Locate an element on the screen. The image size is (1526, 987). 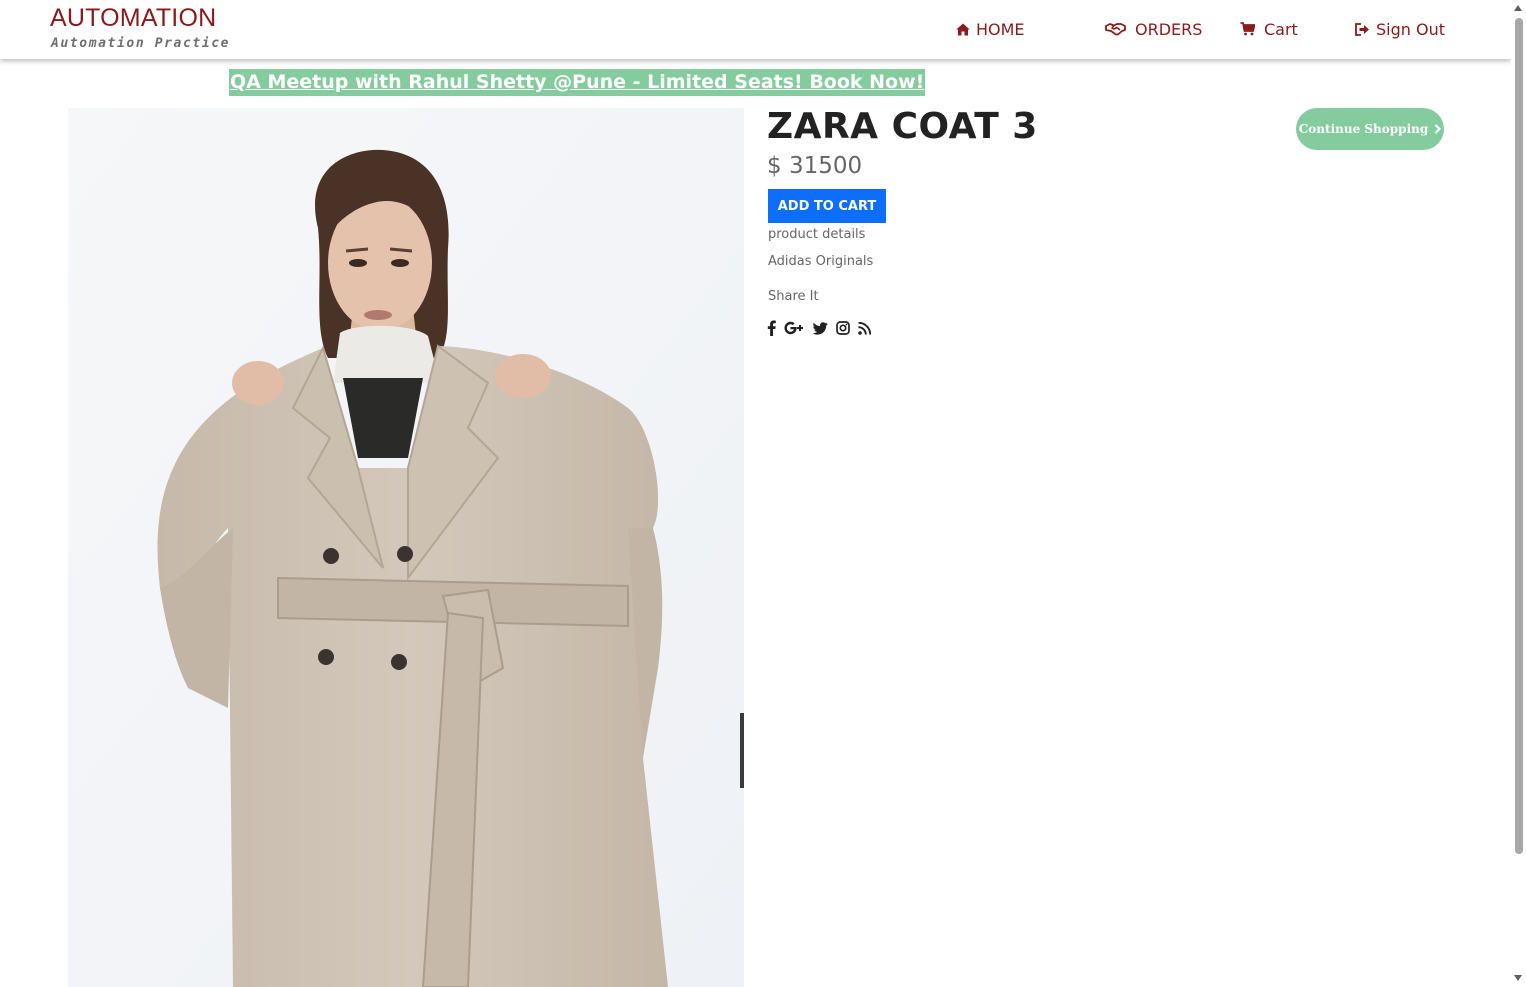
handshake-icon is located at coordinates (1115, 29).